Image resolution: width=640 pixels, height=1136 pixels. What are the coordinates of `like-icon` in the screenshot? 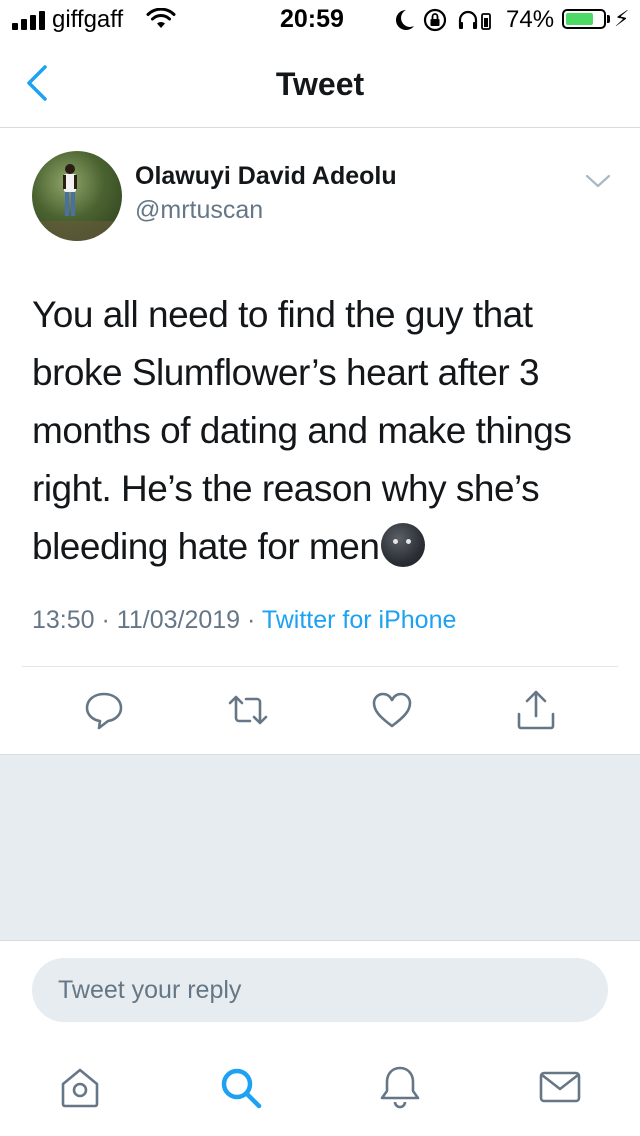 It's located at (392, 710).